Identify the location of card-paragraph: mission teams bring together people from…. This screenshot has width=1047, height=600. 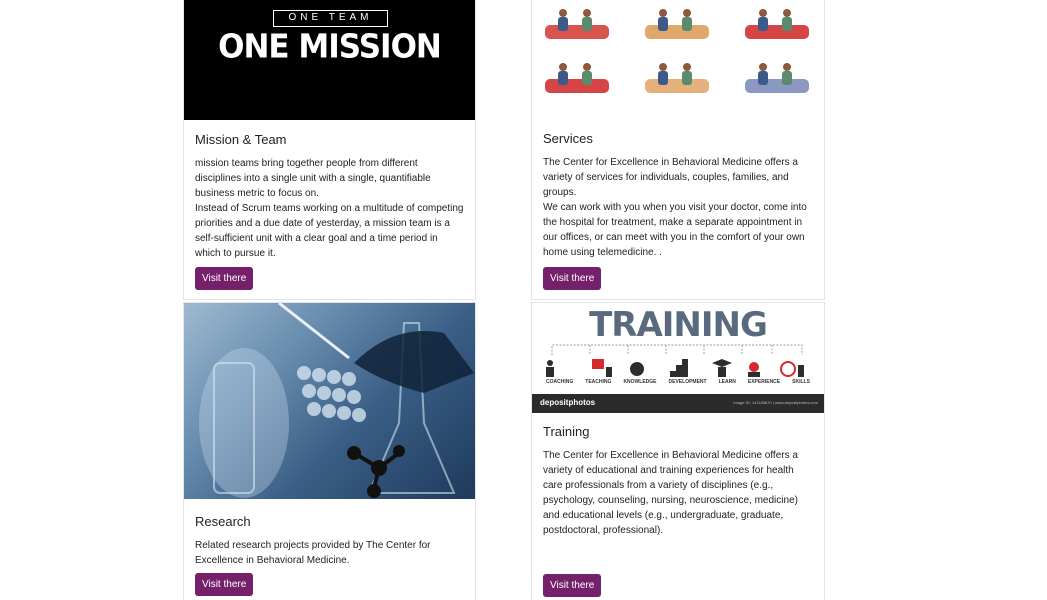
(313, 178).